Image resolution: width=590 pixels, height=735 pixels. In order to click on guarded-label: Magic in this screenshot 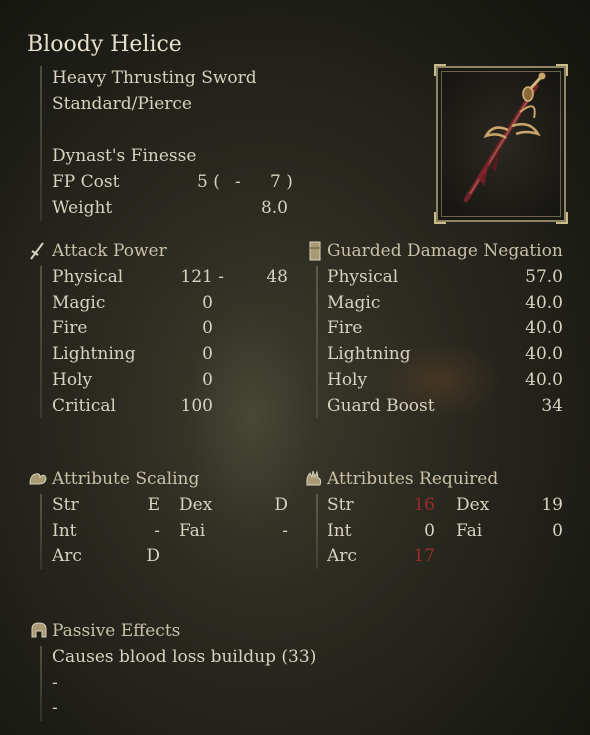, I will do `click(354, 303)`.